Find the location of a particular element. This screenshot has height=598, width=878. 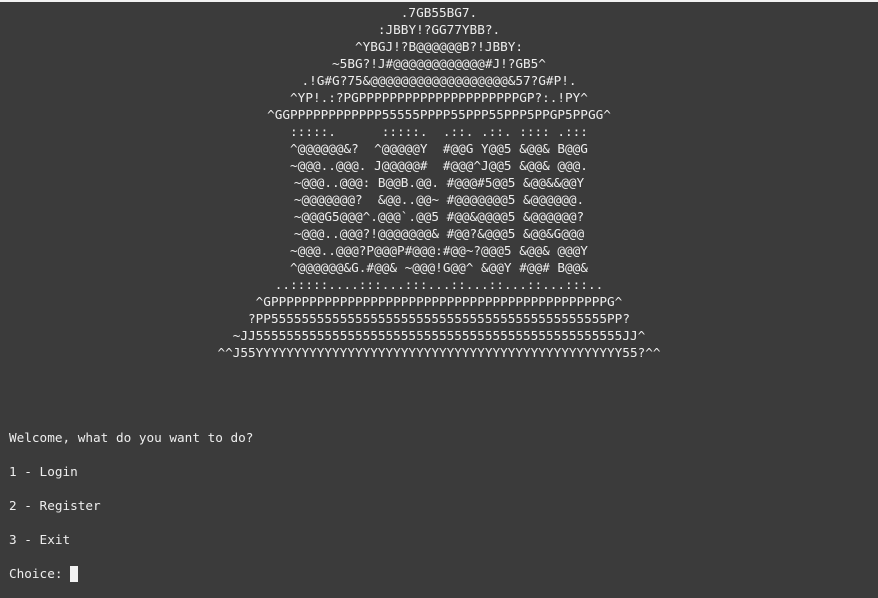

menu-option-exit: 3 - Exit is located at coordinates (40, 539).